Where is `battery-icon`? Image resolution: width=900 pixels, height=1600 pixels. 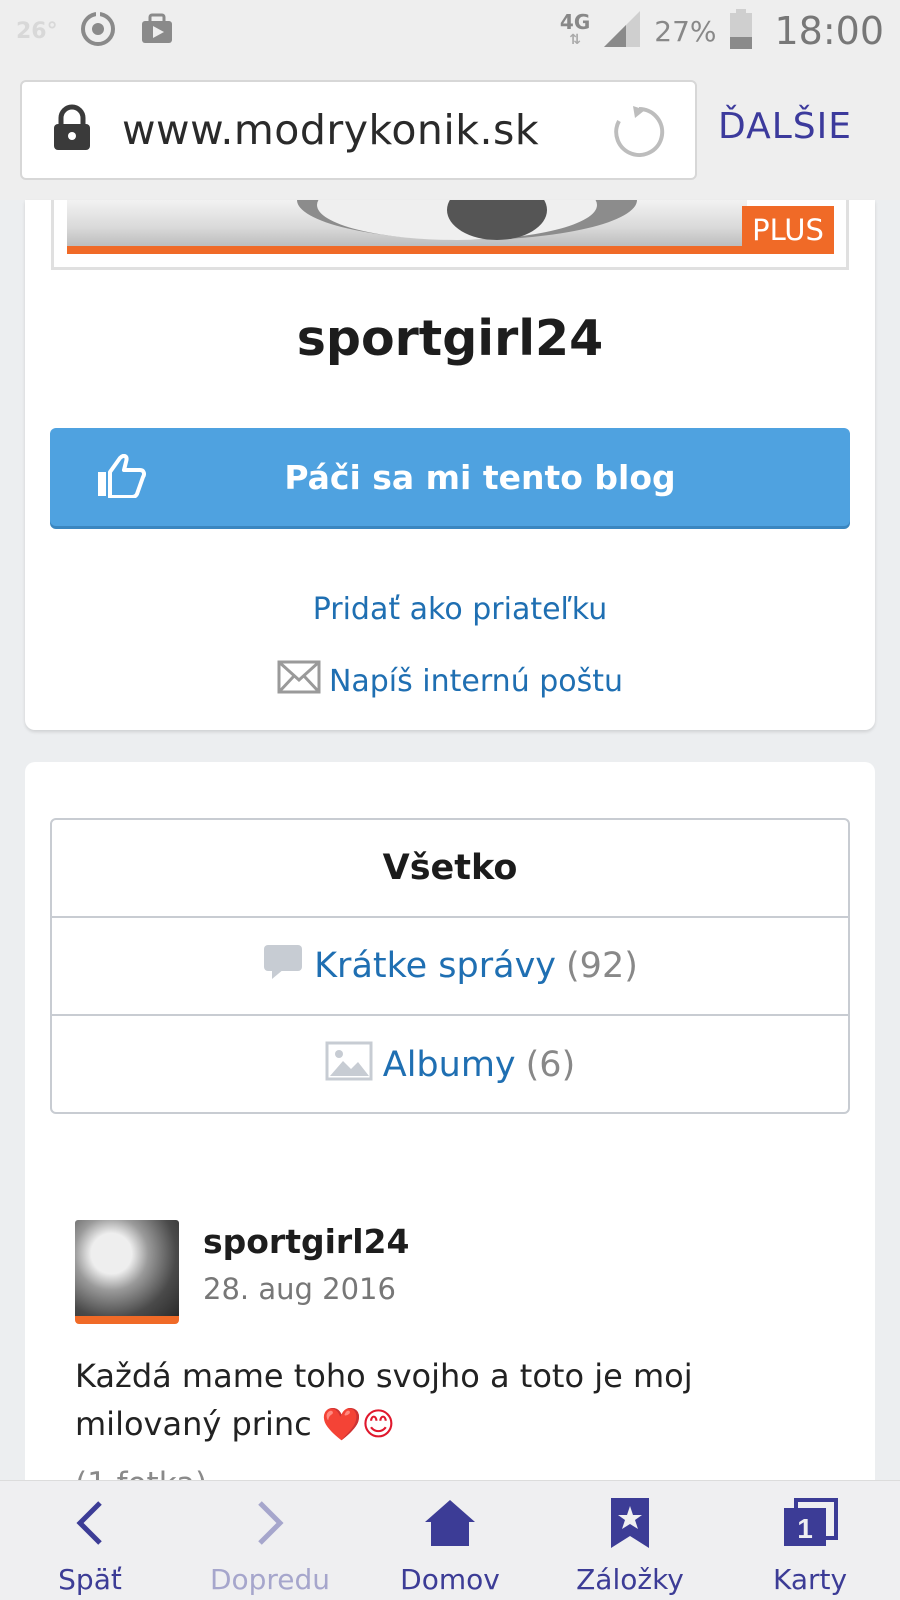
battery-icon is located at coordinates (741, 31).